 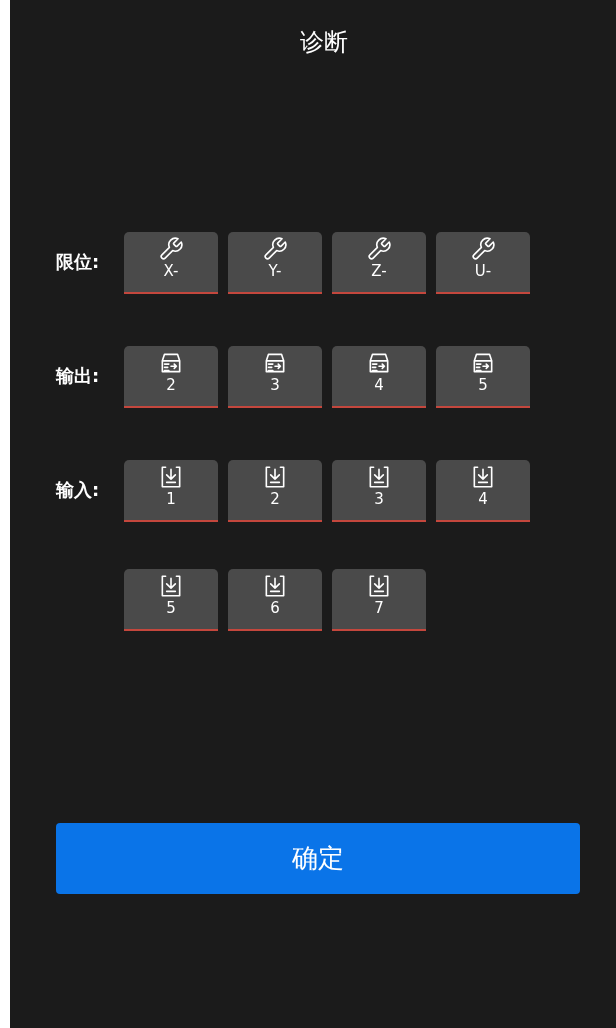 I want to click on group-label: 输出:, so click(x=78, y=376).